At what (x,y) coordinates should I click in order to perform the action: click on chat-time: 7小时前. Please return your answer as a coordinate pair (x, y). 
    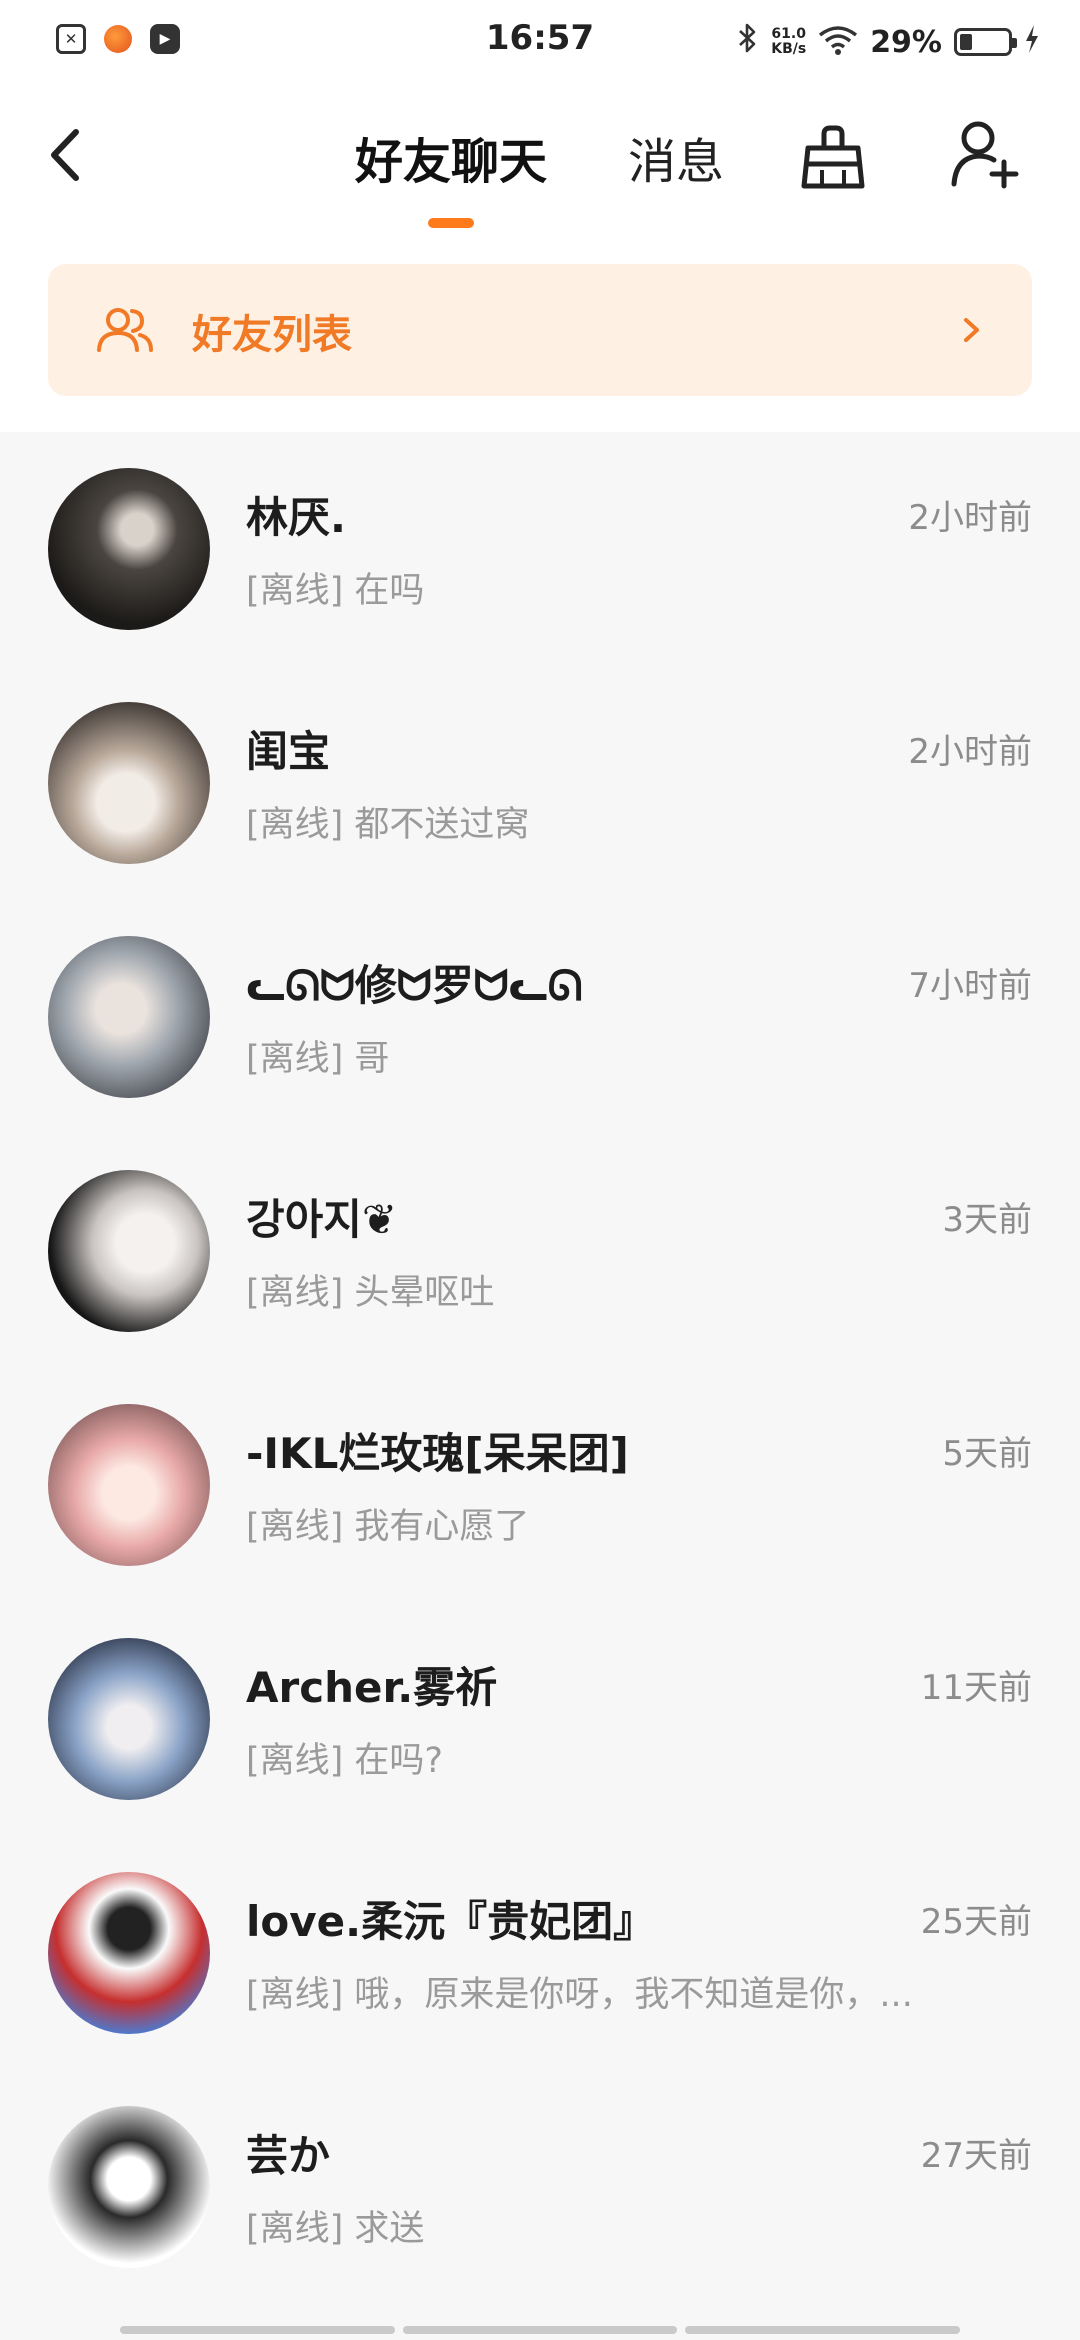
    Looking at the image, I should click on (970, 986).